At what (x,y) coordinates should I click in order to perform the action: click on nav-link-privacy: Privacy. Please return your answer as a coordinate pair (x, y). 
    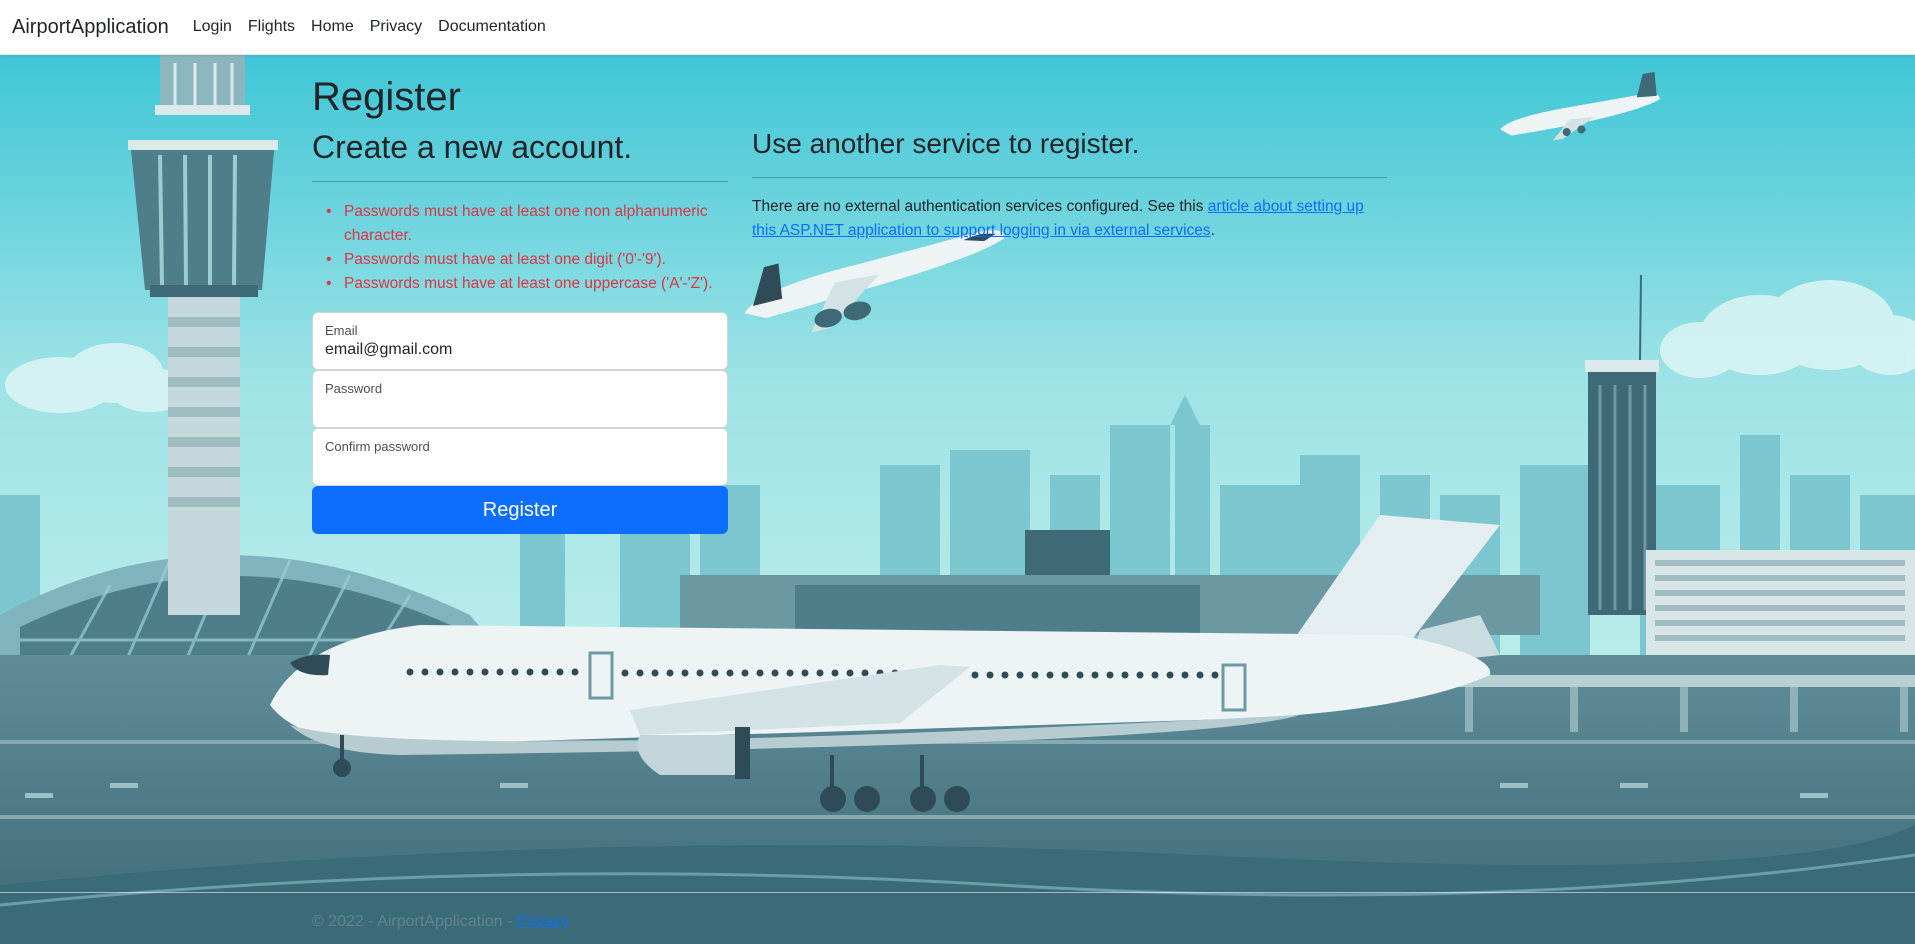
    Looking at the image, I should click on (396, 27).